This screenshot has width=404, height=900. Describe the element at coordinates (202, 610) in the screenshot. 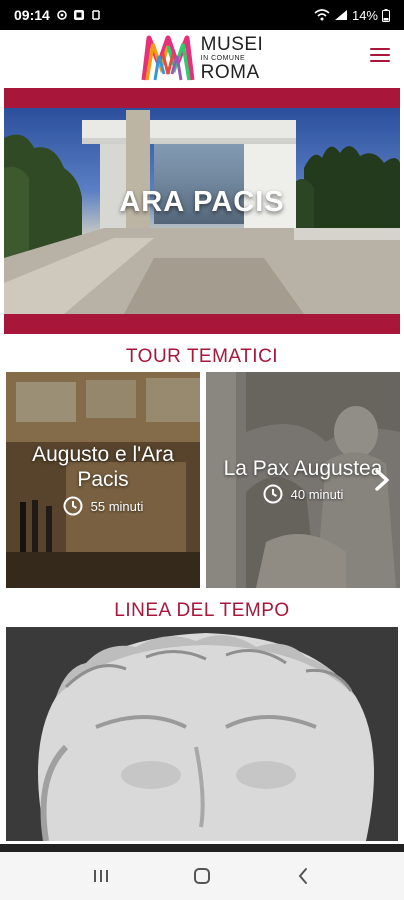

I see `timeline-section-title: LINEA DEL TEMPO` at that location.